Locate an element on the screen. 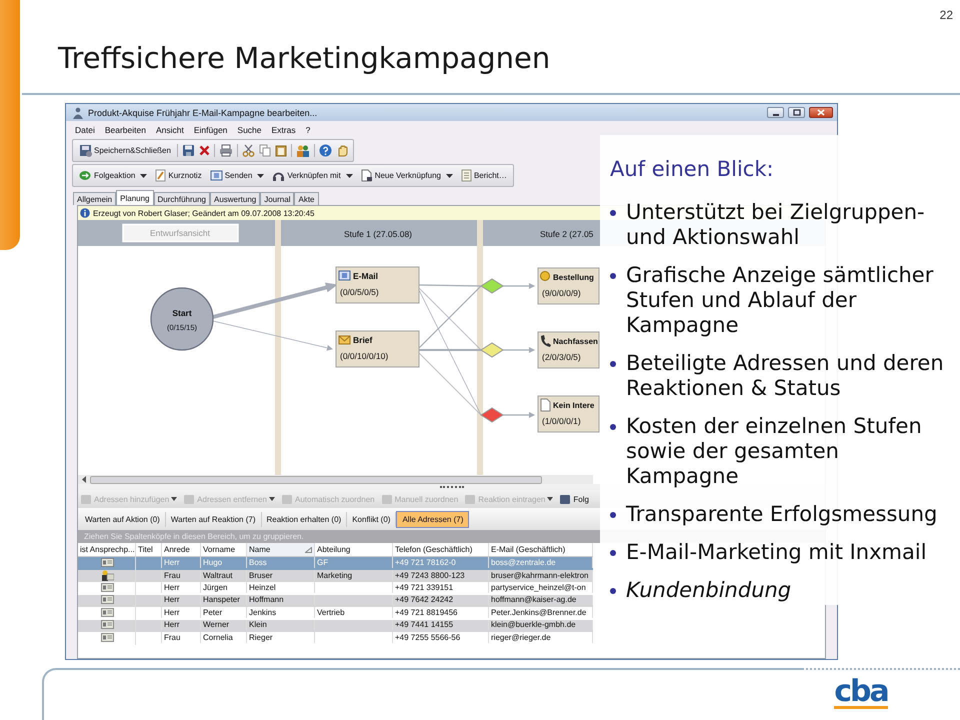 Image resolution: width=960 pixels, height=720 pixels. table-cell: +49 721 8819456 is located at coordinates (441, 612).